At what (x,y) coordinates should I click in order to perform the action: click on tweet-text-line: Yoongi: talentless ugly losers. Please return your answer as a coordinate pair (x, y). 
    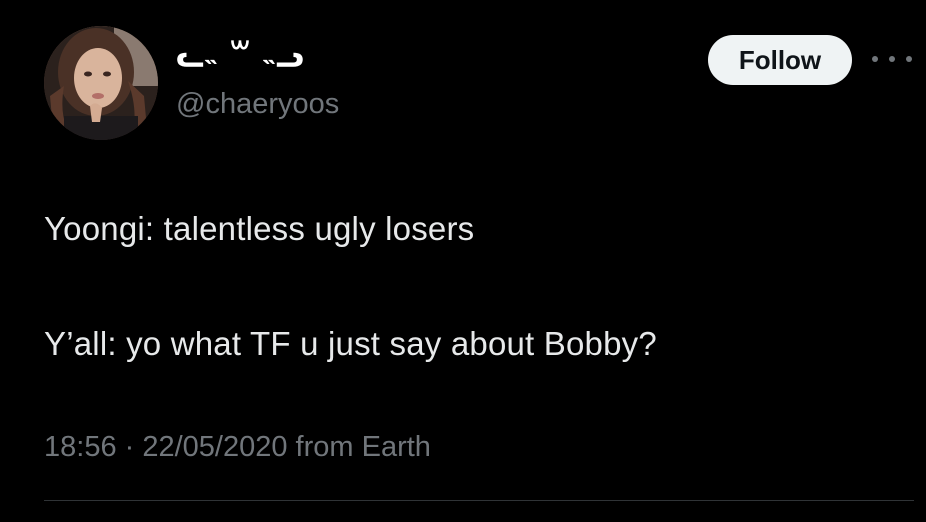
    Looking at the image, I should click on (259, 228).